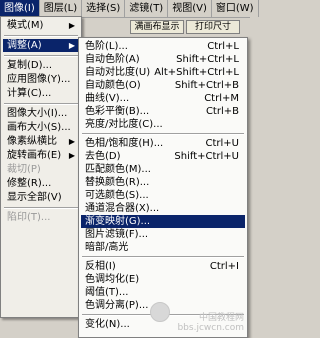  Describe the element at coordinates (213, 27) in the screenshot. I see `print-size-button: 打印尺寸` at that location.